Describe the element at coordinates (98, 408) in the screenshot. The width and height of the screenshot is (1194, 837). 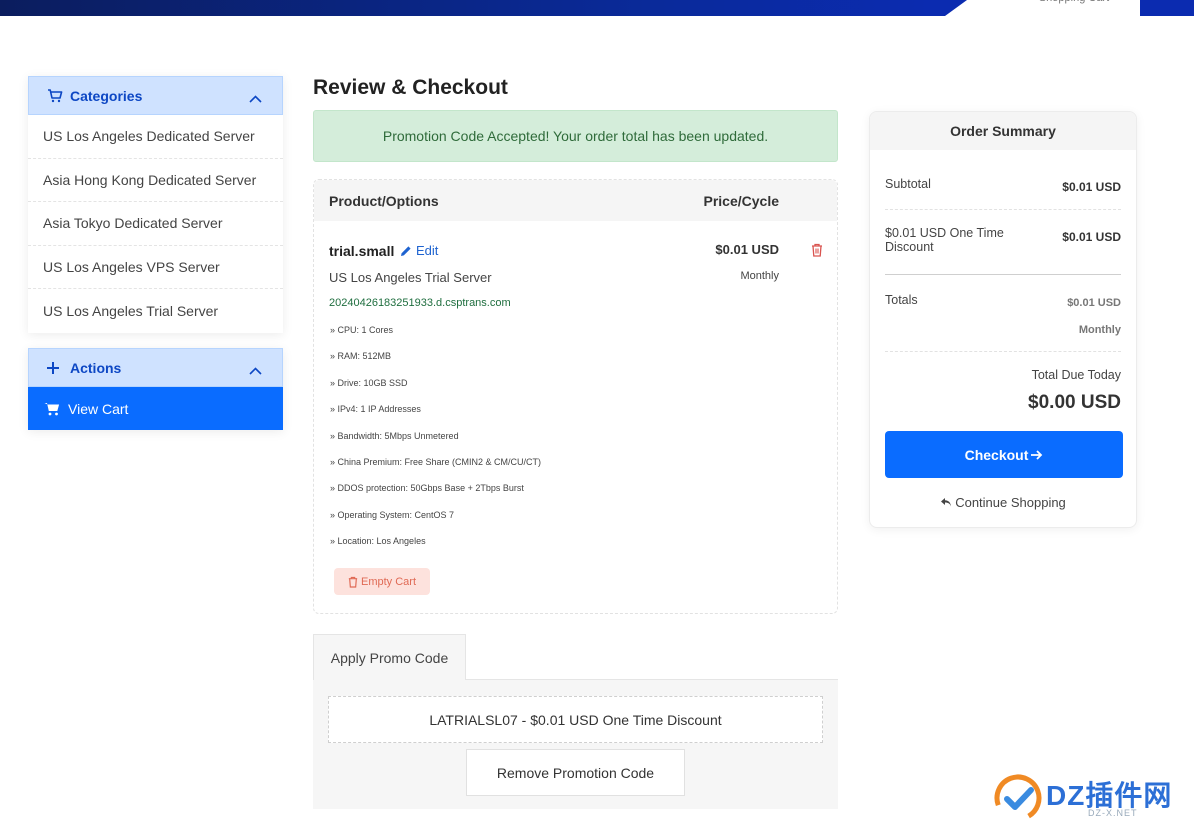
I see `view-cart-label: View Cart` at that location.